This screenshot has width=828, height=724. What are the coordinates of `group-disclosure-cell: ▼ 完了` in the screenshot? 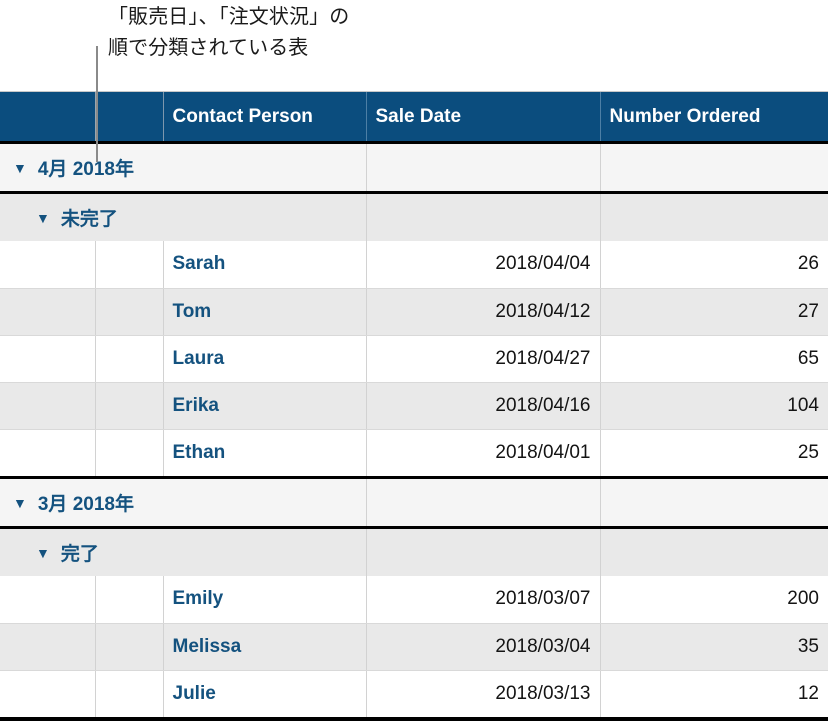 It's located at (183, 552).